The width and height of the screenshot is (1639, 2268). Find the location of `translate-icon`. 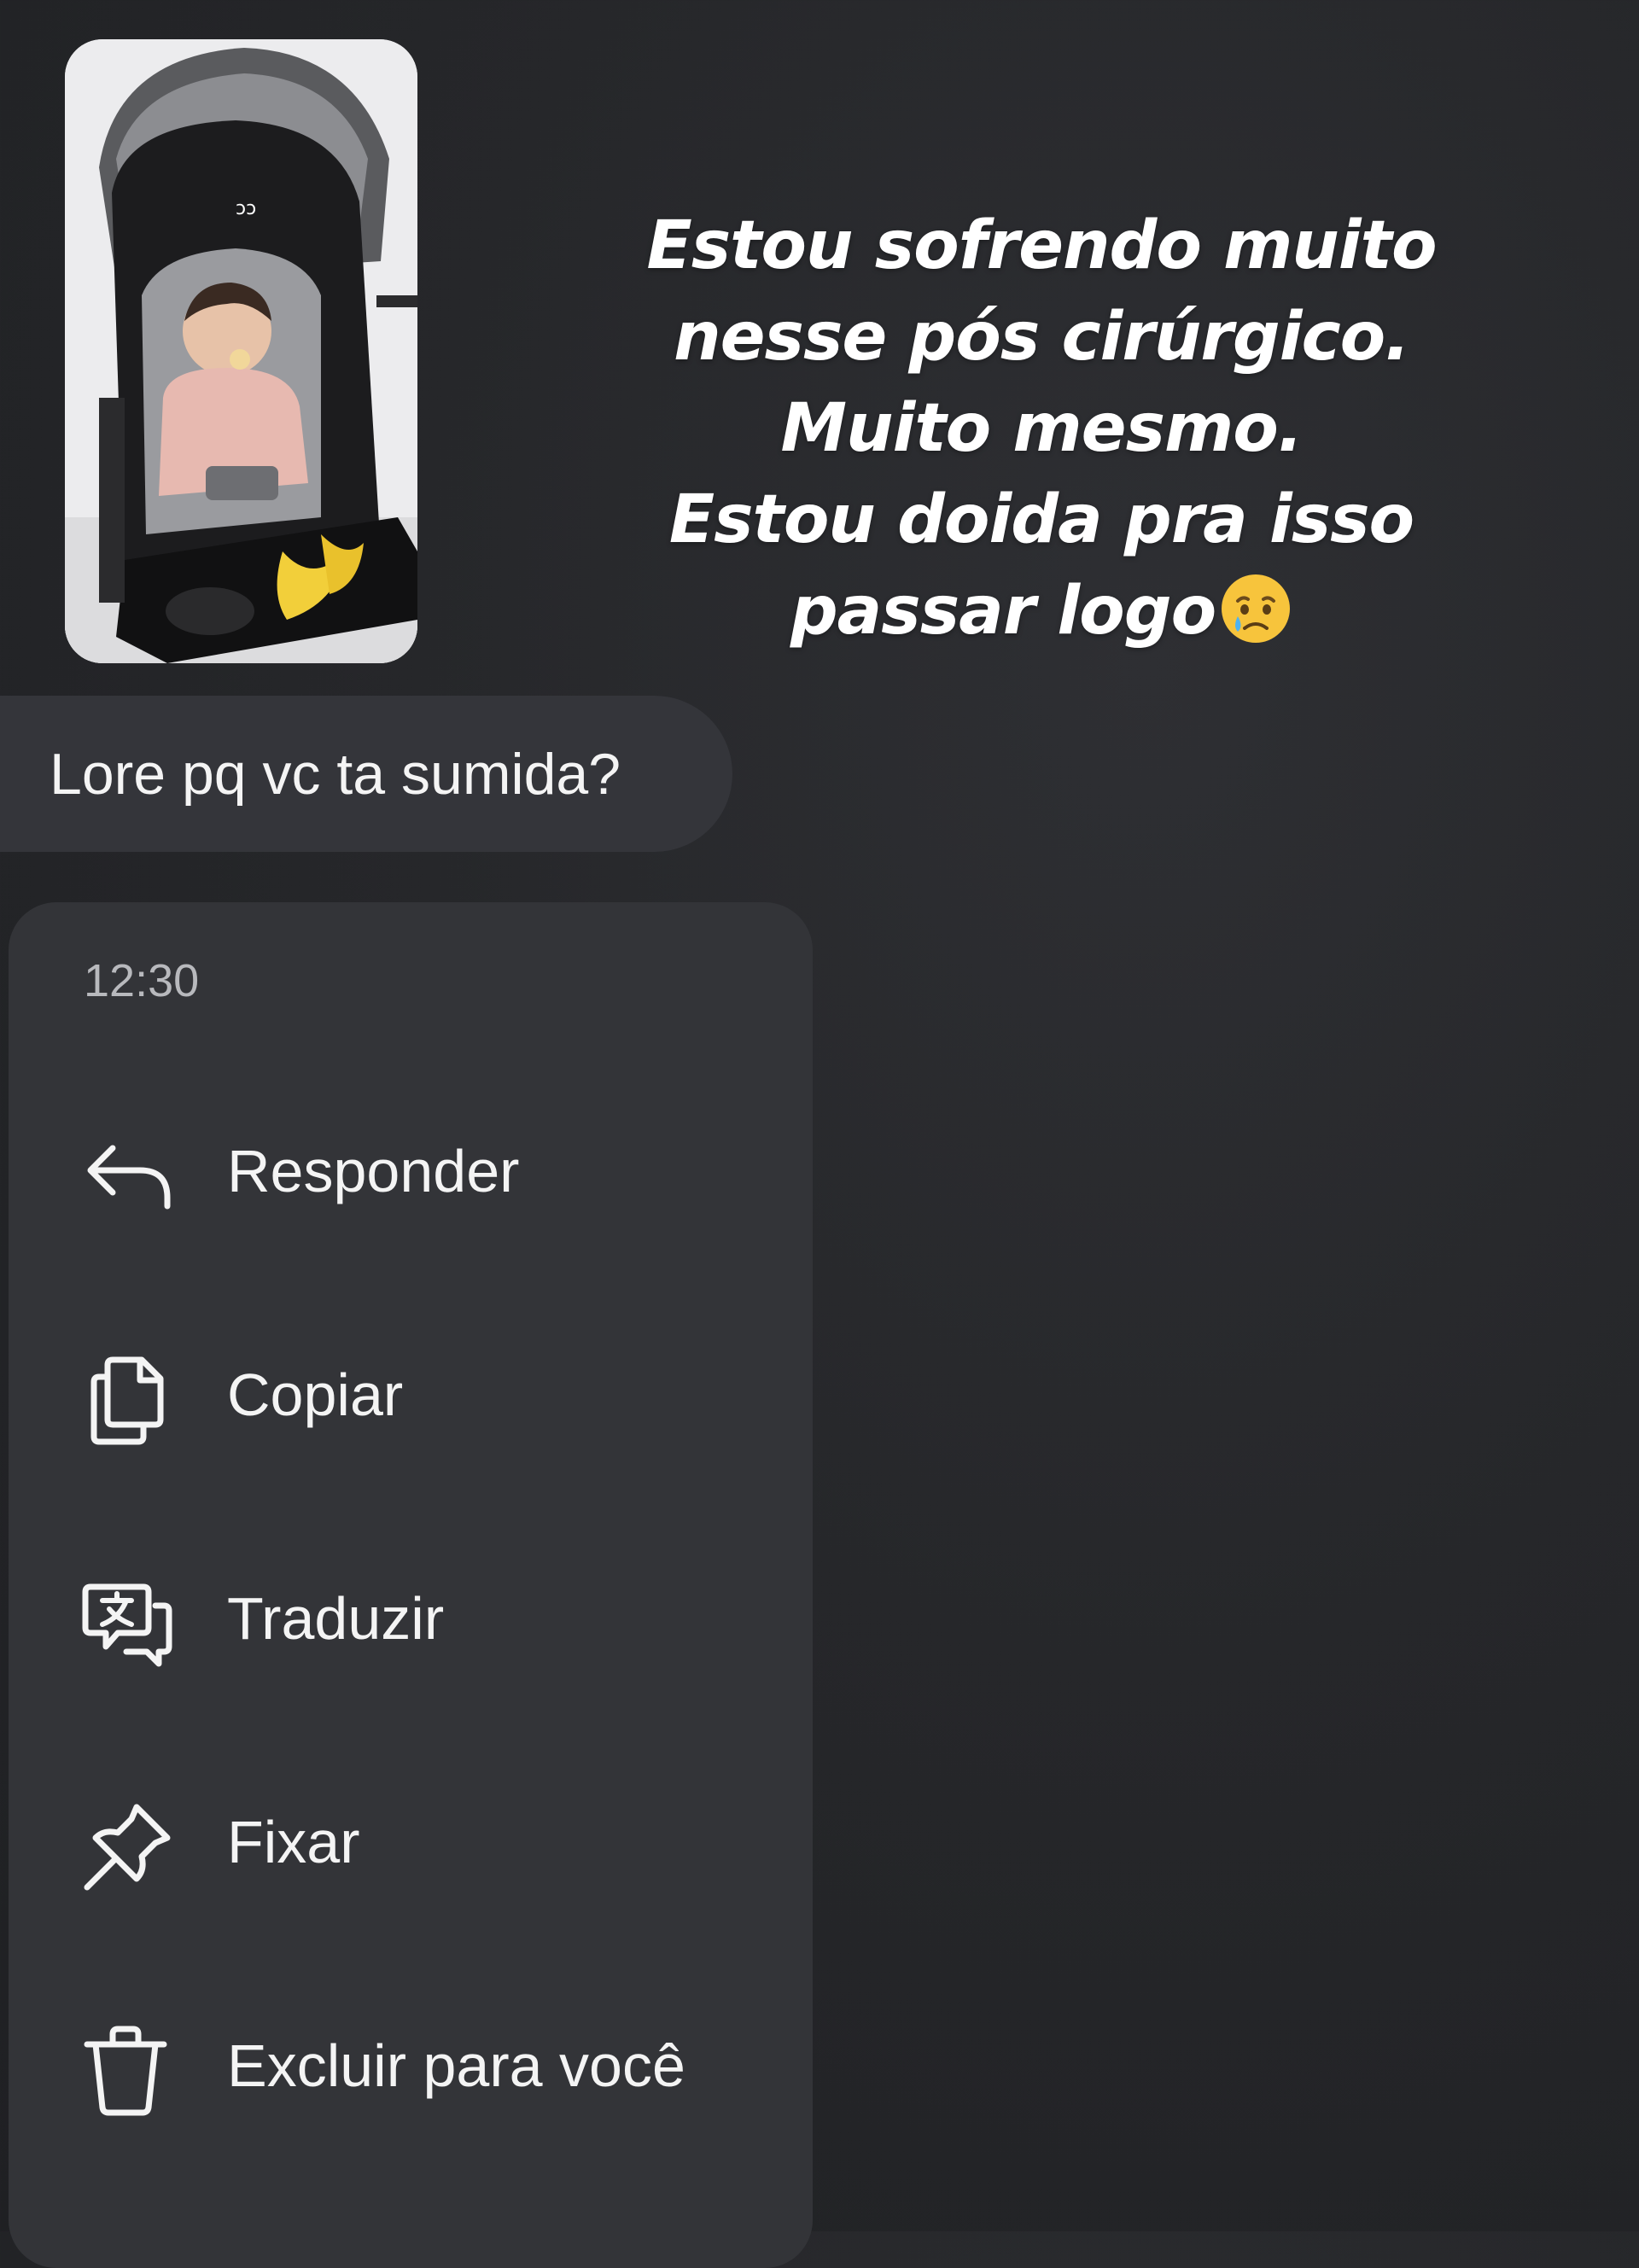

translate-icon is located at coordinates (128, 1622).